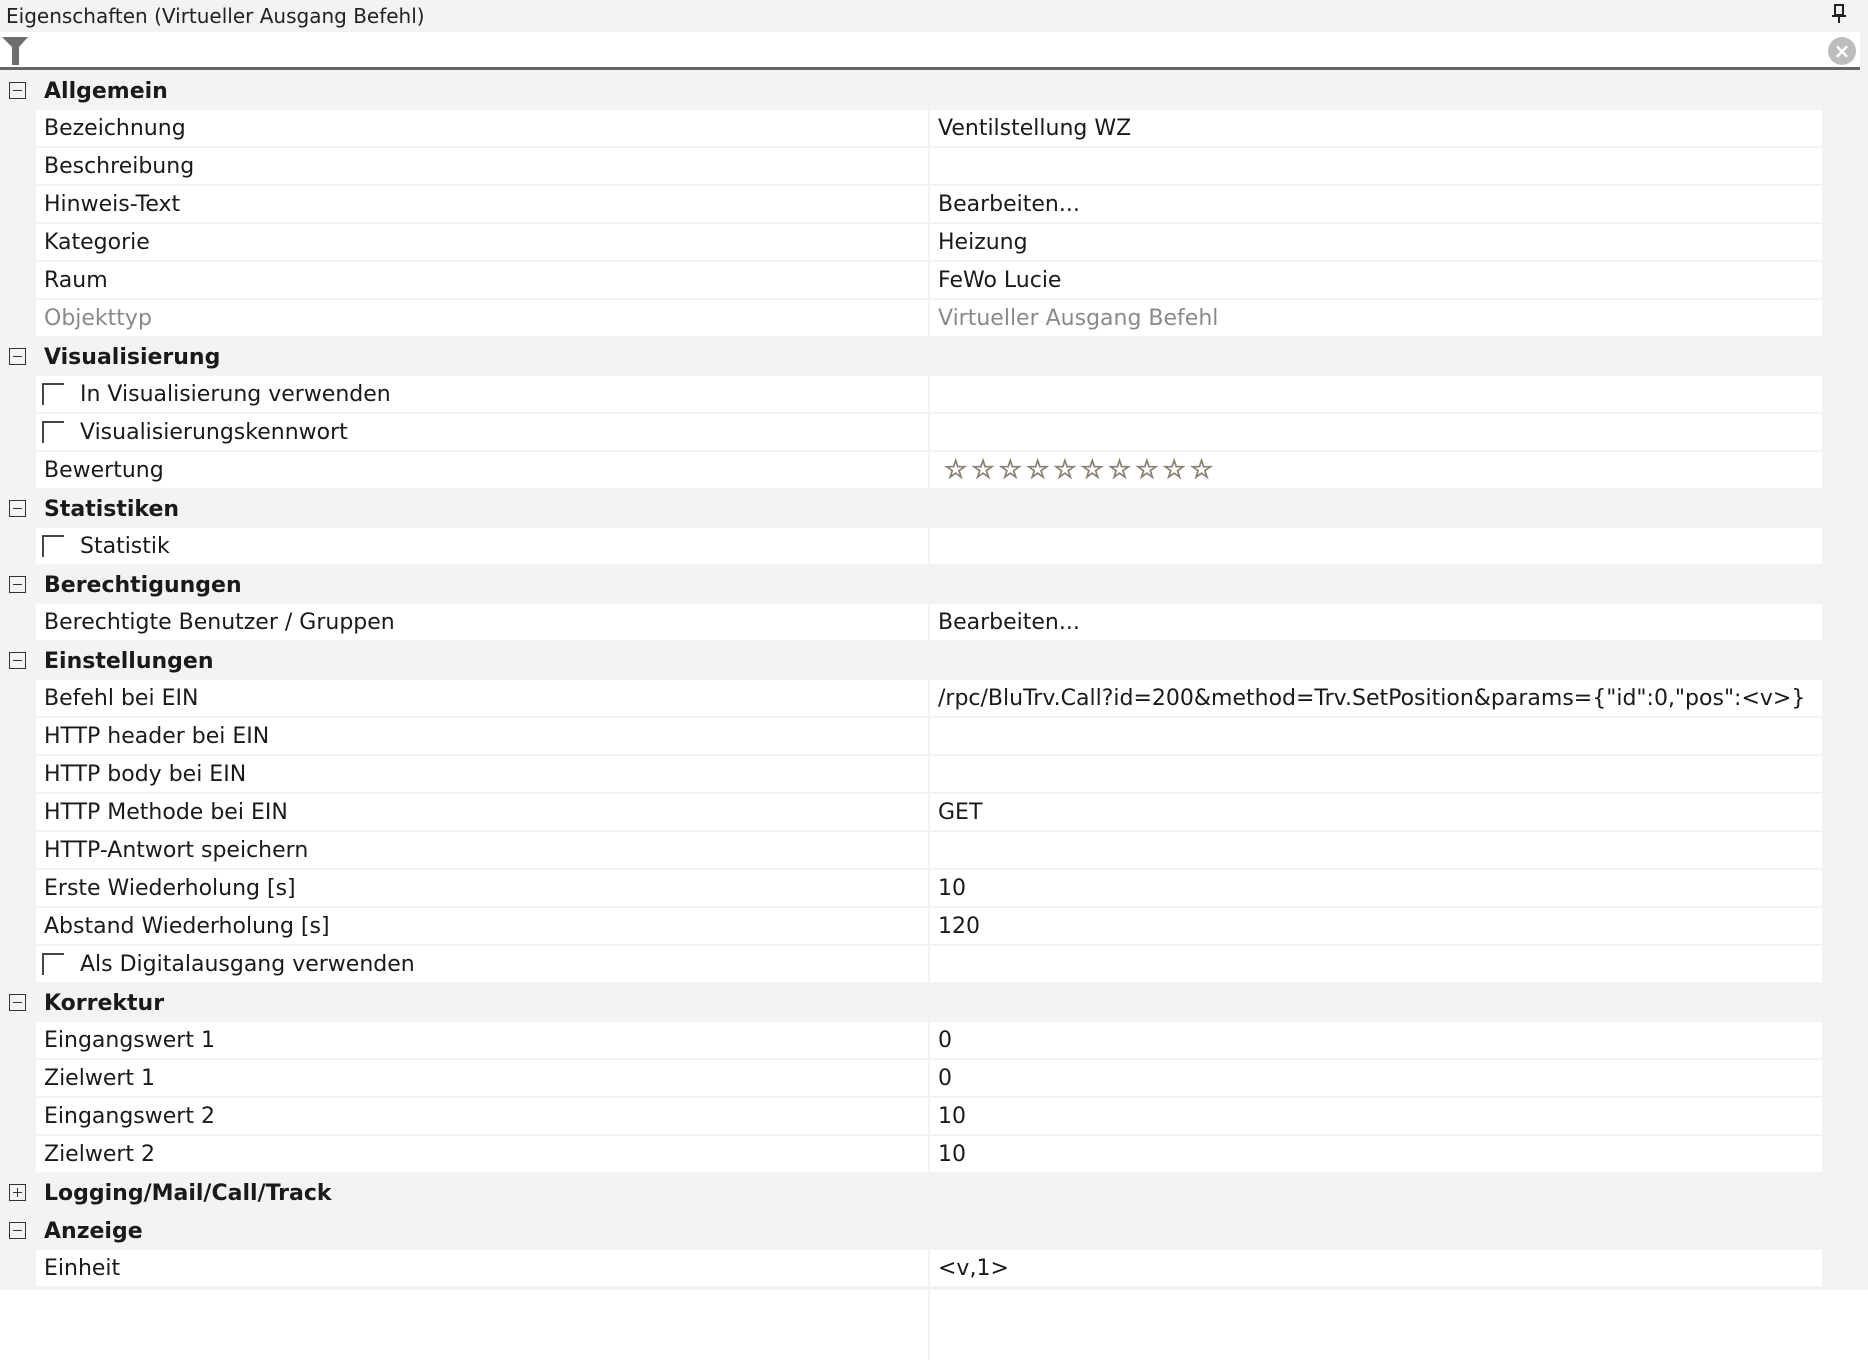 Image resolution: width=1868 pixels, height=1360 pixels. Describe the element at coordinates (214, 432) in the screenshot. I see `property-name: Visualisierungskennwort` at that location.